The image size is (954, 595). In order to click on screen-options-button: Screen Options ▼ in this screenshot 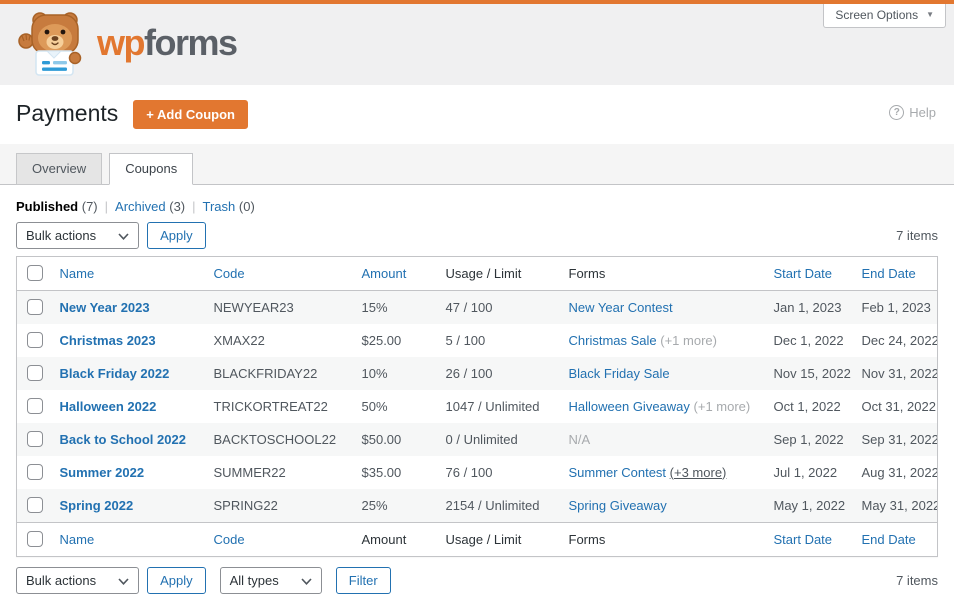, I will do `click(884, 16)`.